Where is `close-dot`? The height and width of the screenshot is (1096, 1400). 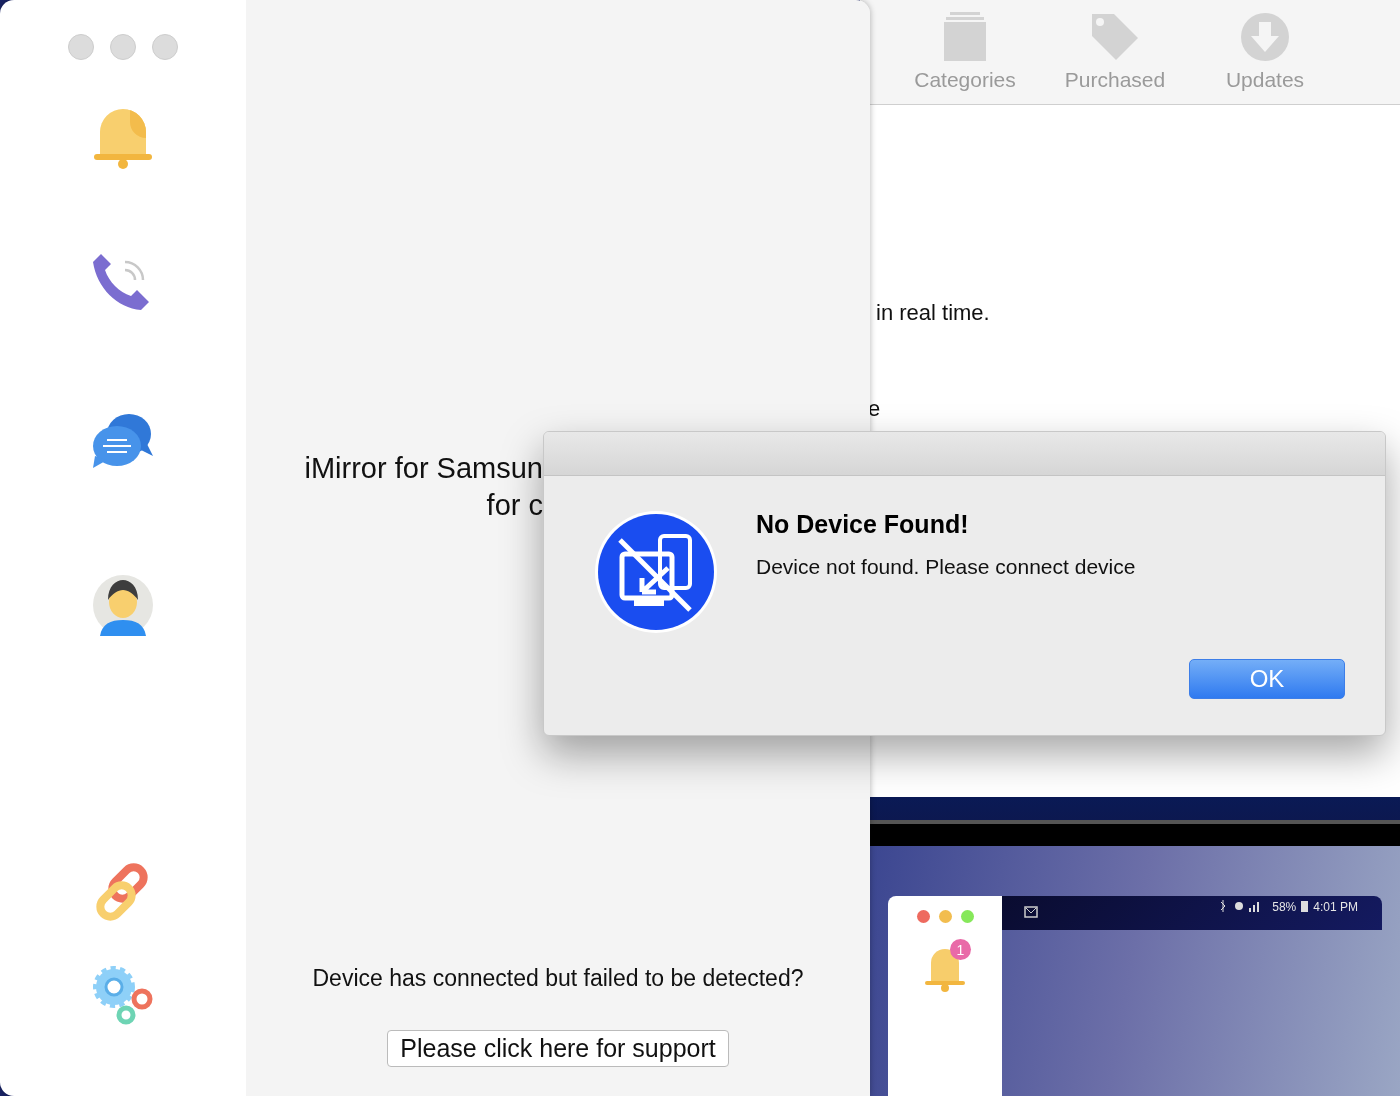
close-dot is located at coordinates (923, 916).